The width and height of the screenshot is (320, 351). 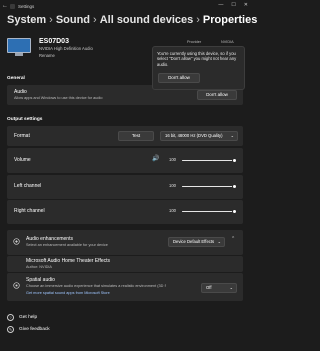 I want to click on enhancements-select: Device Default Effects ⌄, so click(x=196, y=242).